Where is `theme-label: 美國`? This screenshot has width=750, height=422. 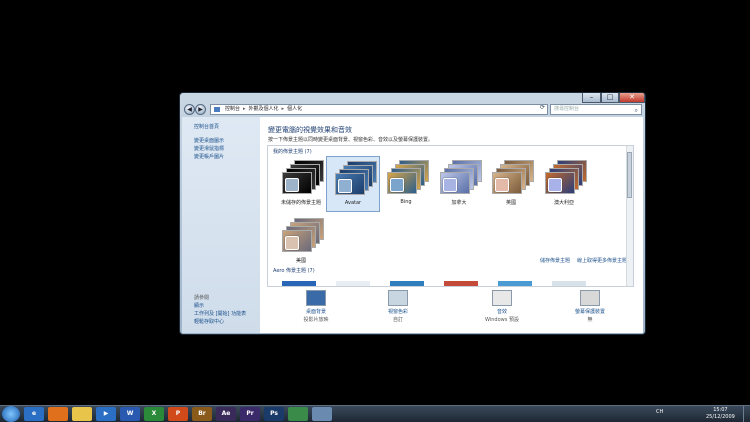 theme-label: 美國 is located at coordinates (300, 261).